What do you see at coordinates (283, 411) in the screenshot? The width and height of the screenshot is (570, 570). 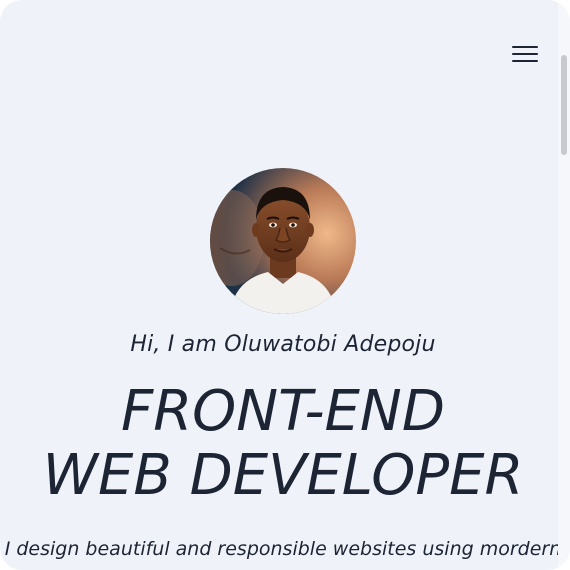 I see `page-title-line-1: FRONT-END` at bounding box center [283, 411].